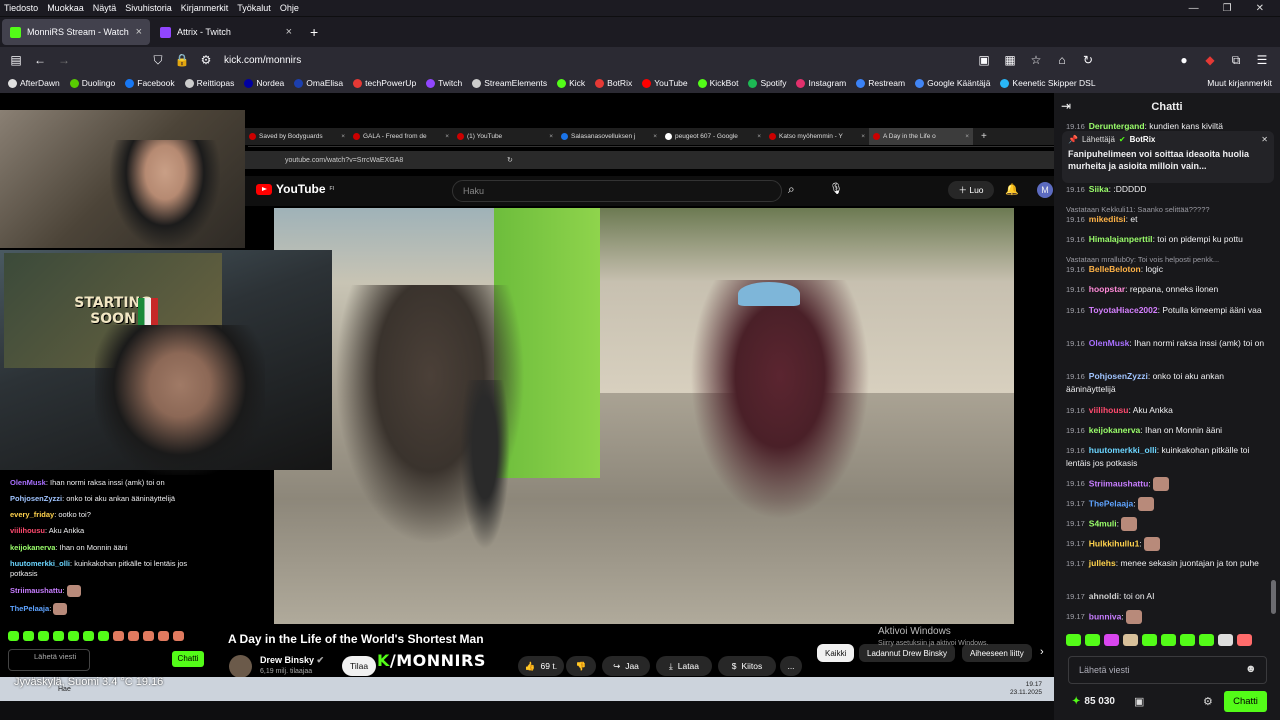 The height and width of the screenshot is (720, 1280). What do you see at coordinates (767, 83) in the screenshot?
I see `bookmark-item: Spotify` at bounding box center [767, 83].